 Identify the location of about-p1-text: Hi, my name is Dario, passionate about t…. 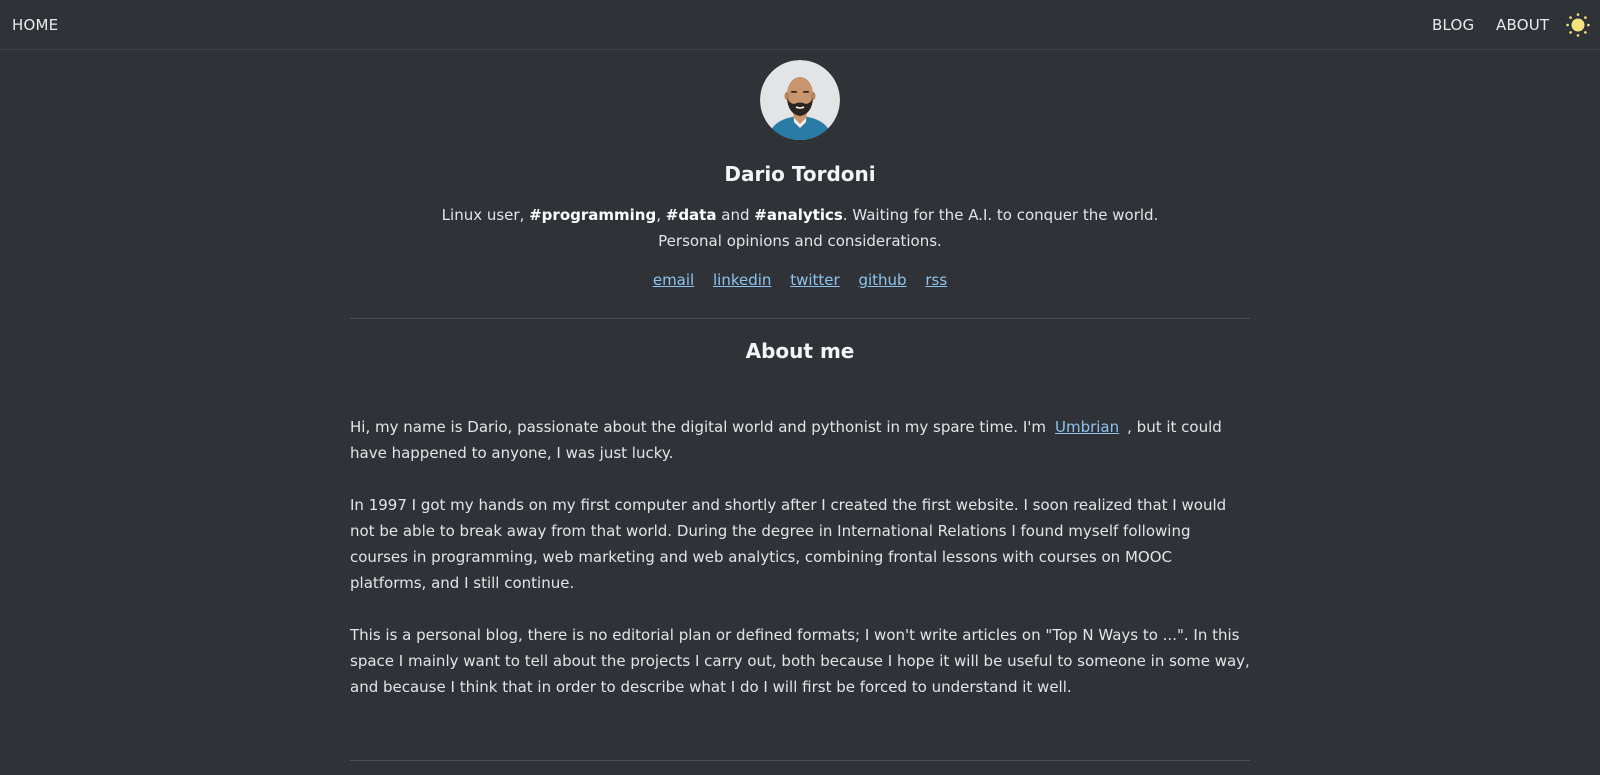
(698, 427).